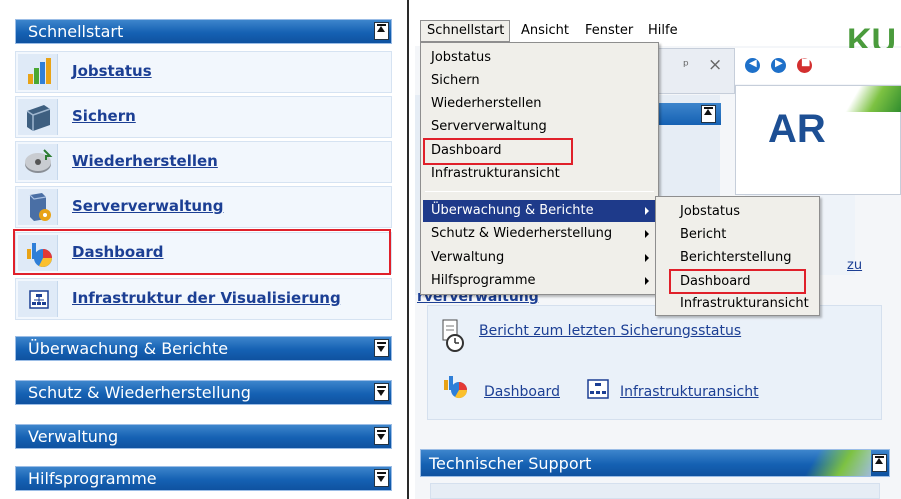 This screenshot has width=901, height=499. Describe the element at coordinates (467, 257) in the screenshot. I see `submenu-verwaltung: Verwaltung` at that location.